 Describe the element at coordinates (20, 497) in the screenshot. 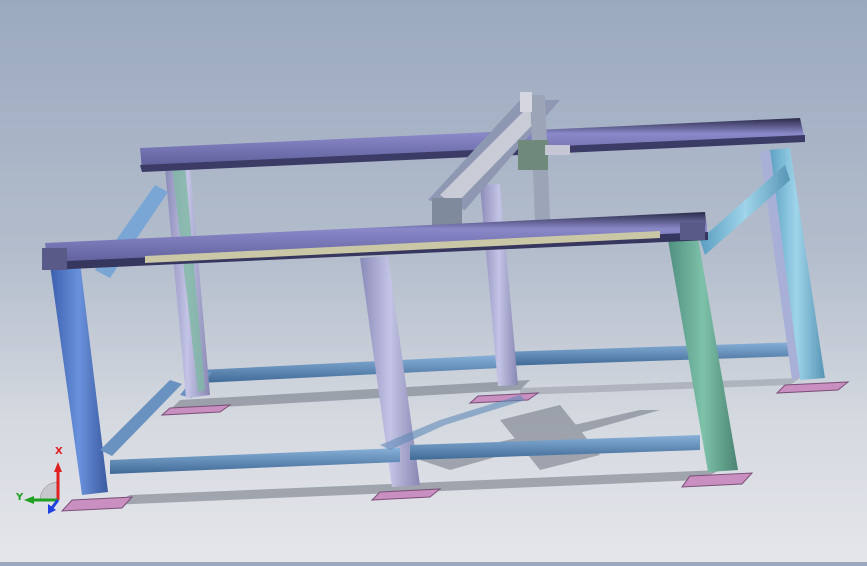

I see `y-axis-label: Y` at that location.